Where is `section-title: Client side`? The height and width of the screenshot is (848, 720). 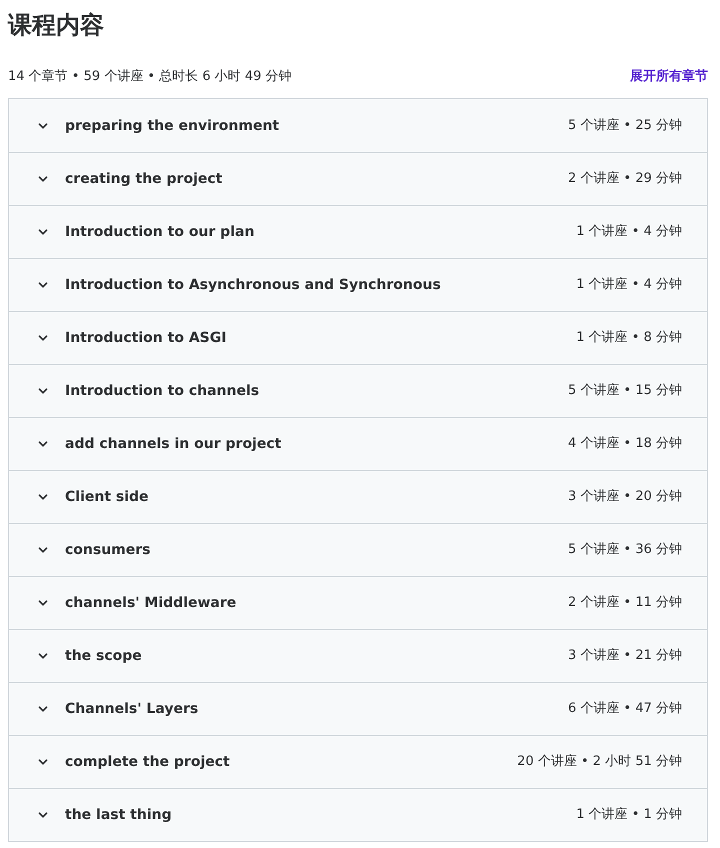
section-title: Client side is located at coordinates (107, 497).